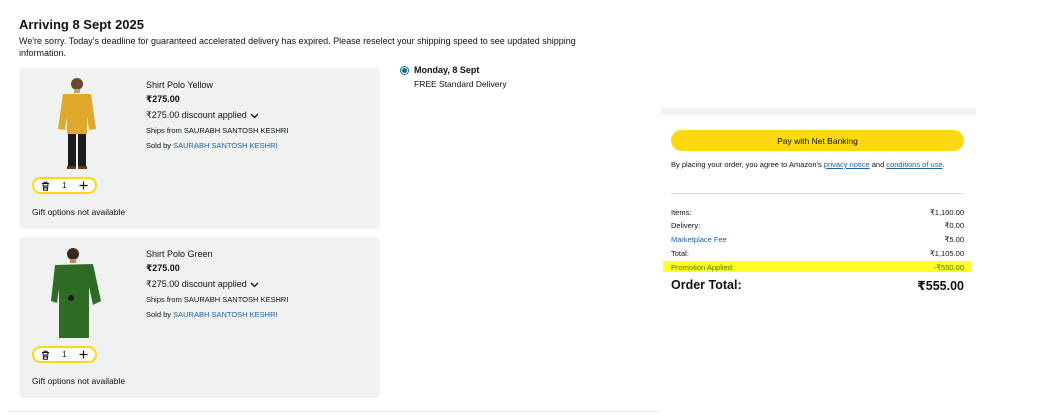  Describe the element at coordinates (817, 140) in the screenshot. I see `pay-with-net-banking-button: Pay with Net Banking` at that location.